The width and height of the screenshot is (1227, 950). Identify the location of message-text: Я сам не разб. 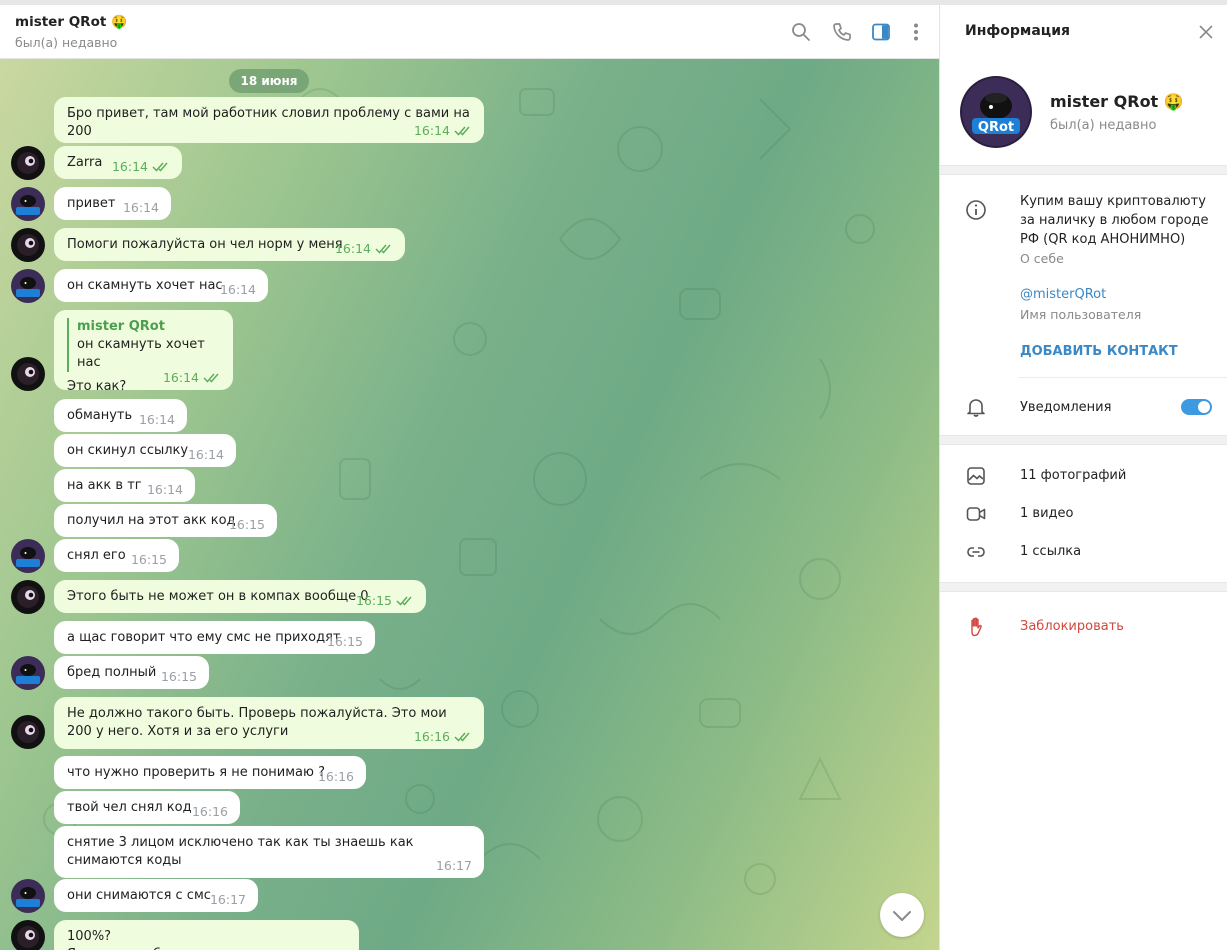
(206, 948).